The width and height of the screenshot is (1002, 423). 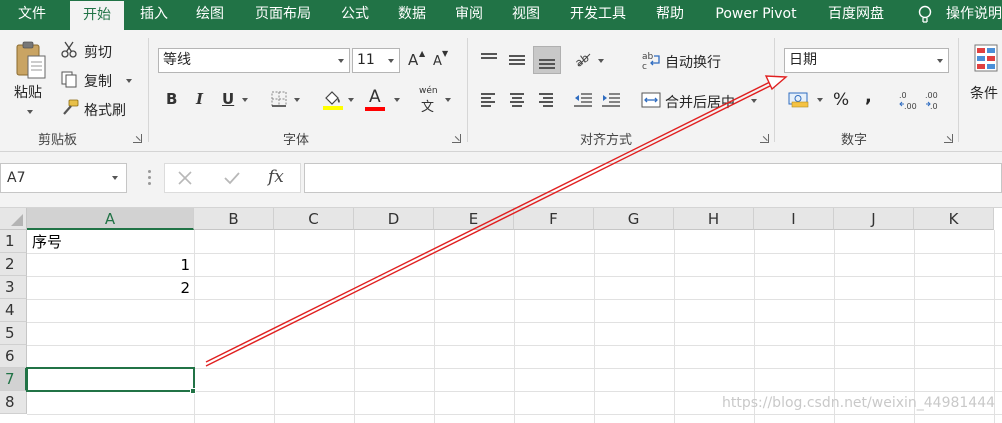 What do you see at coordinates (110, 379) in the screenshot?
I see `active-cell-a7` at bounding box center [110, 379].